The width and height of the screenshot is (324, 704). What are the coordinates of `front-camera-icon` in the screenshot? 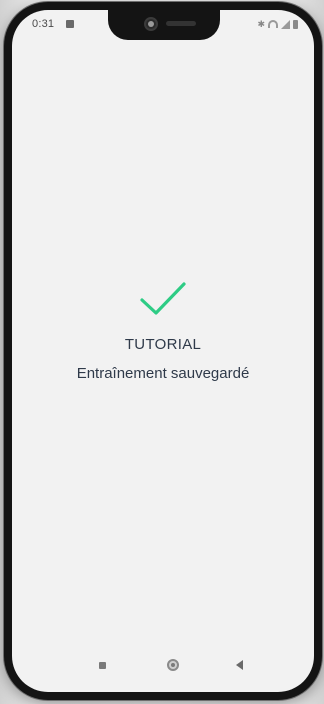 It's located at (151, 24).